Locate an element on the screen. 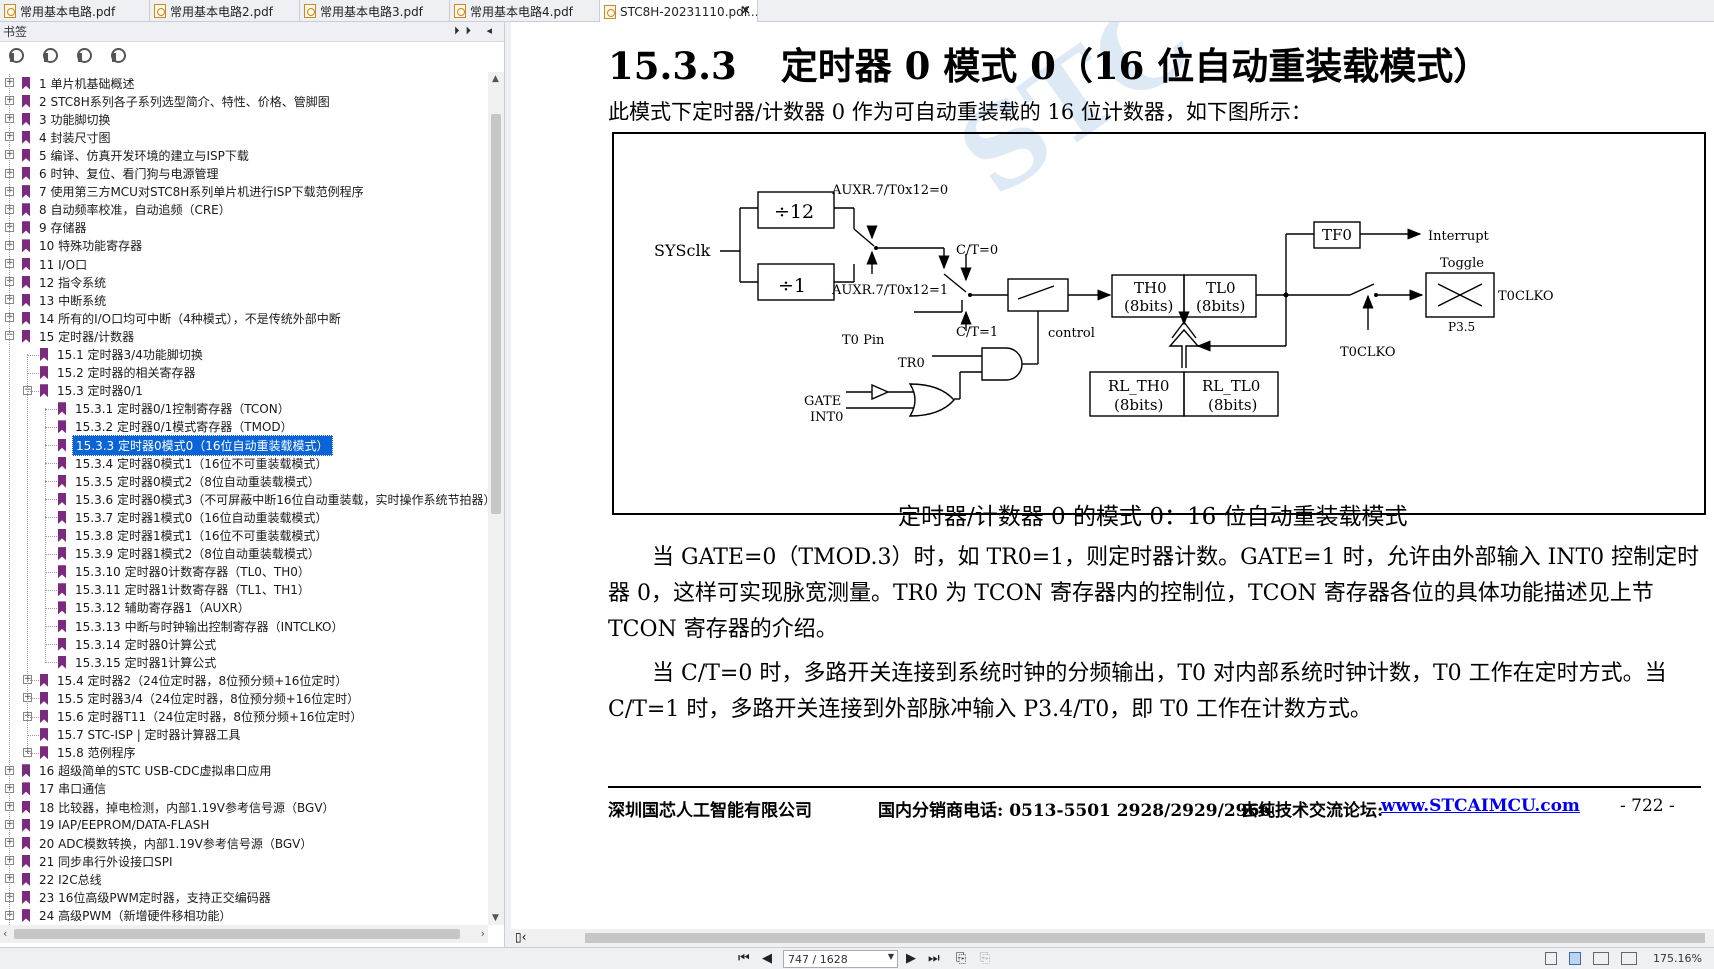 This screenshot has height=969, width=1714. scroll-right-icon: › is located at coordinates (483, 933).